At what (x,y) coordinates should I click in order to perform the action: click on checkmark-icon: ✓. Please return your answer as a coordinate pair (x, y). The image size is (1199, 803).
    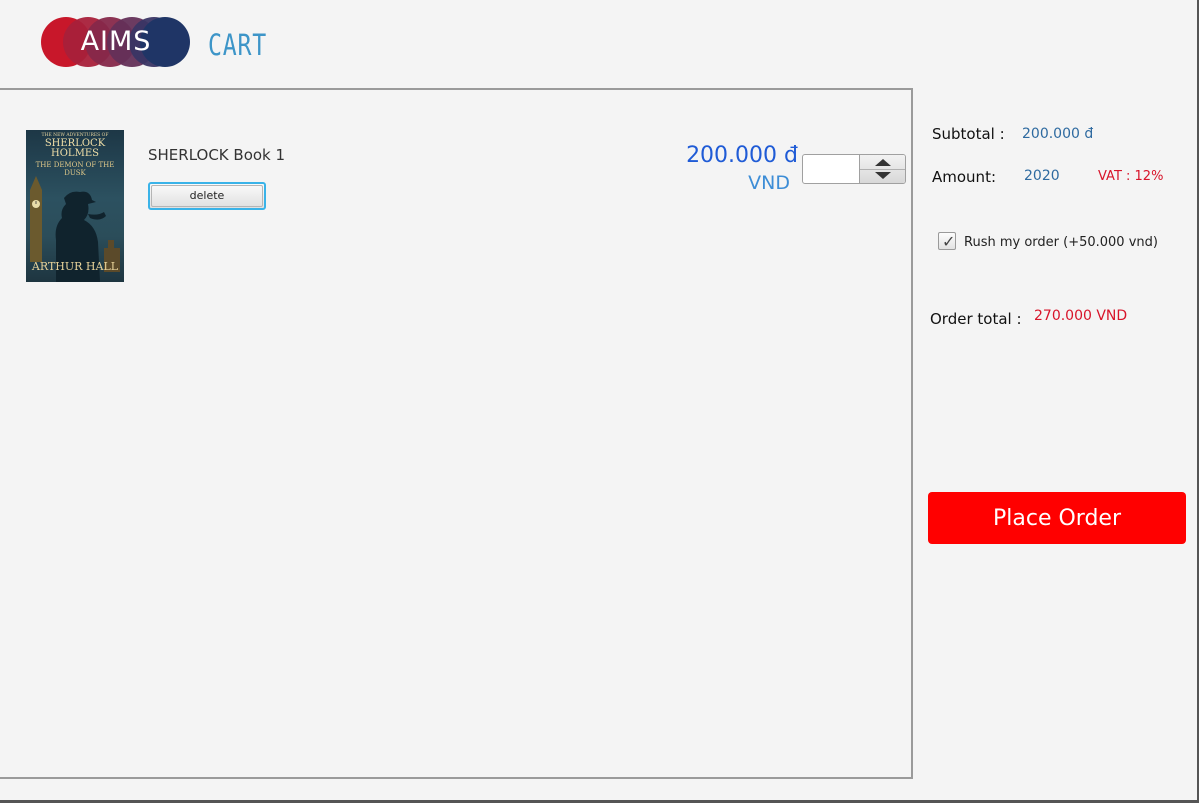
    Looking at the image, I should click on (949, 241).